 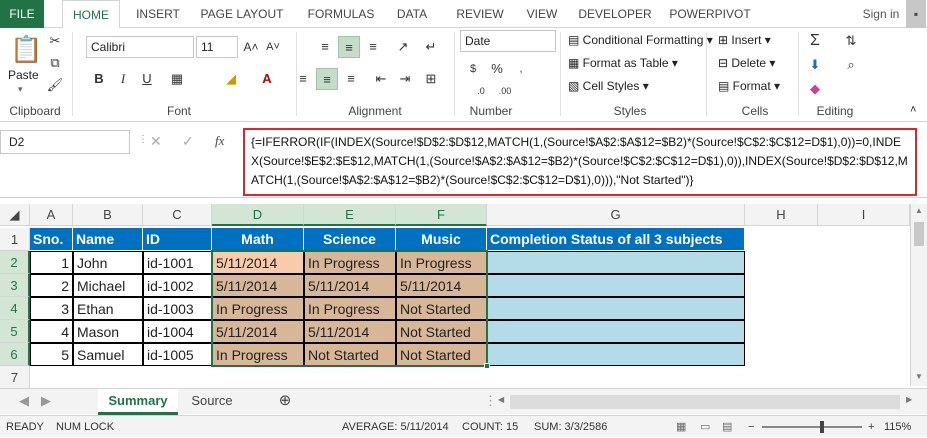 What do you see at coordinates (51, 262) in the screenshot?
I see `cell-a2: 1` at bounding box center [51, 262].